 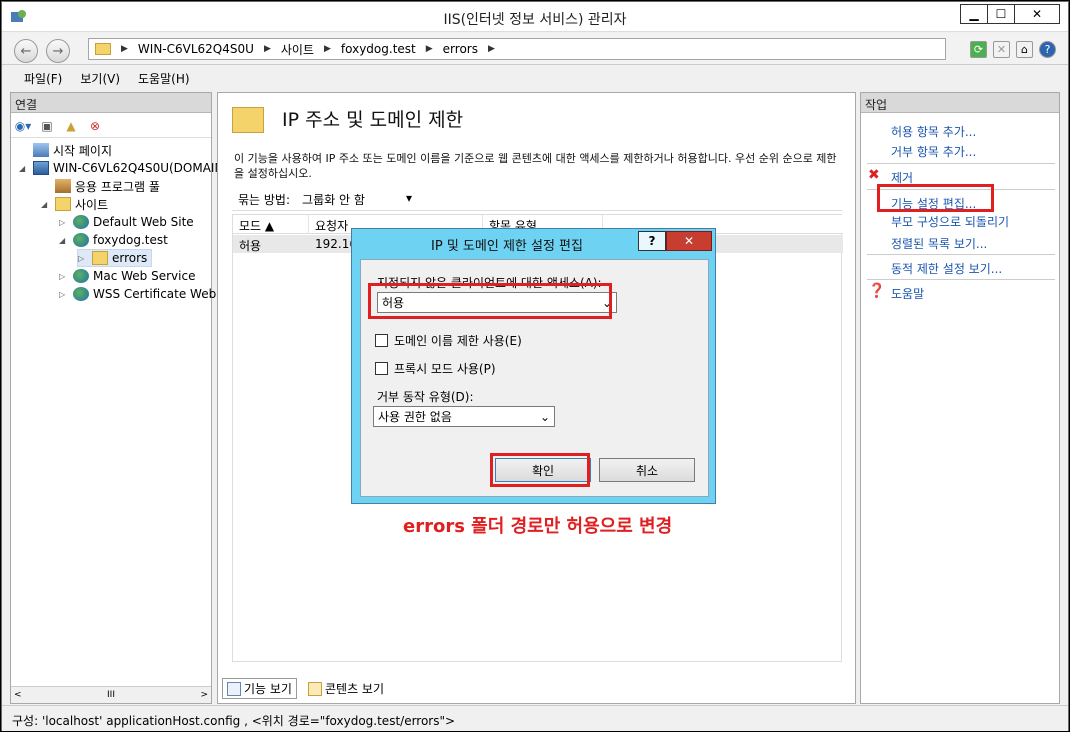 I want to click on scroll-thumb: III, so click(x=111, y=695).